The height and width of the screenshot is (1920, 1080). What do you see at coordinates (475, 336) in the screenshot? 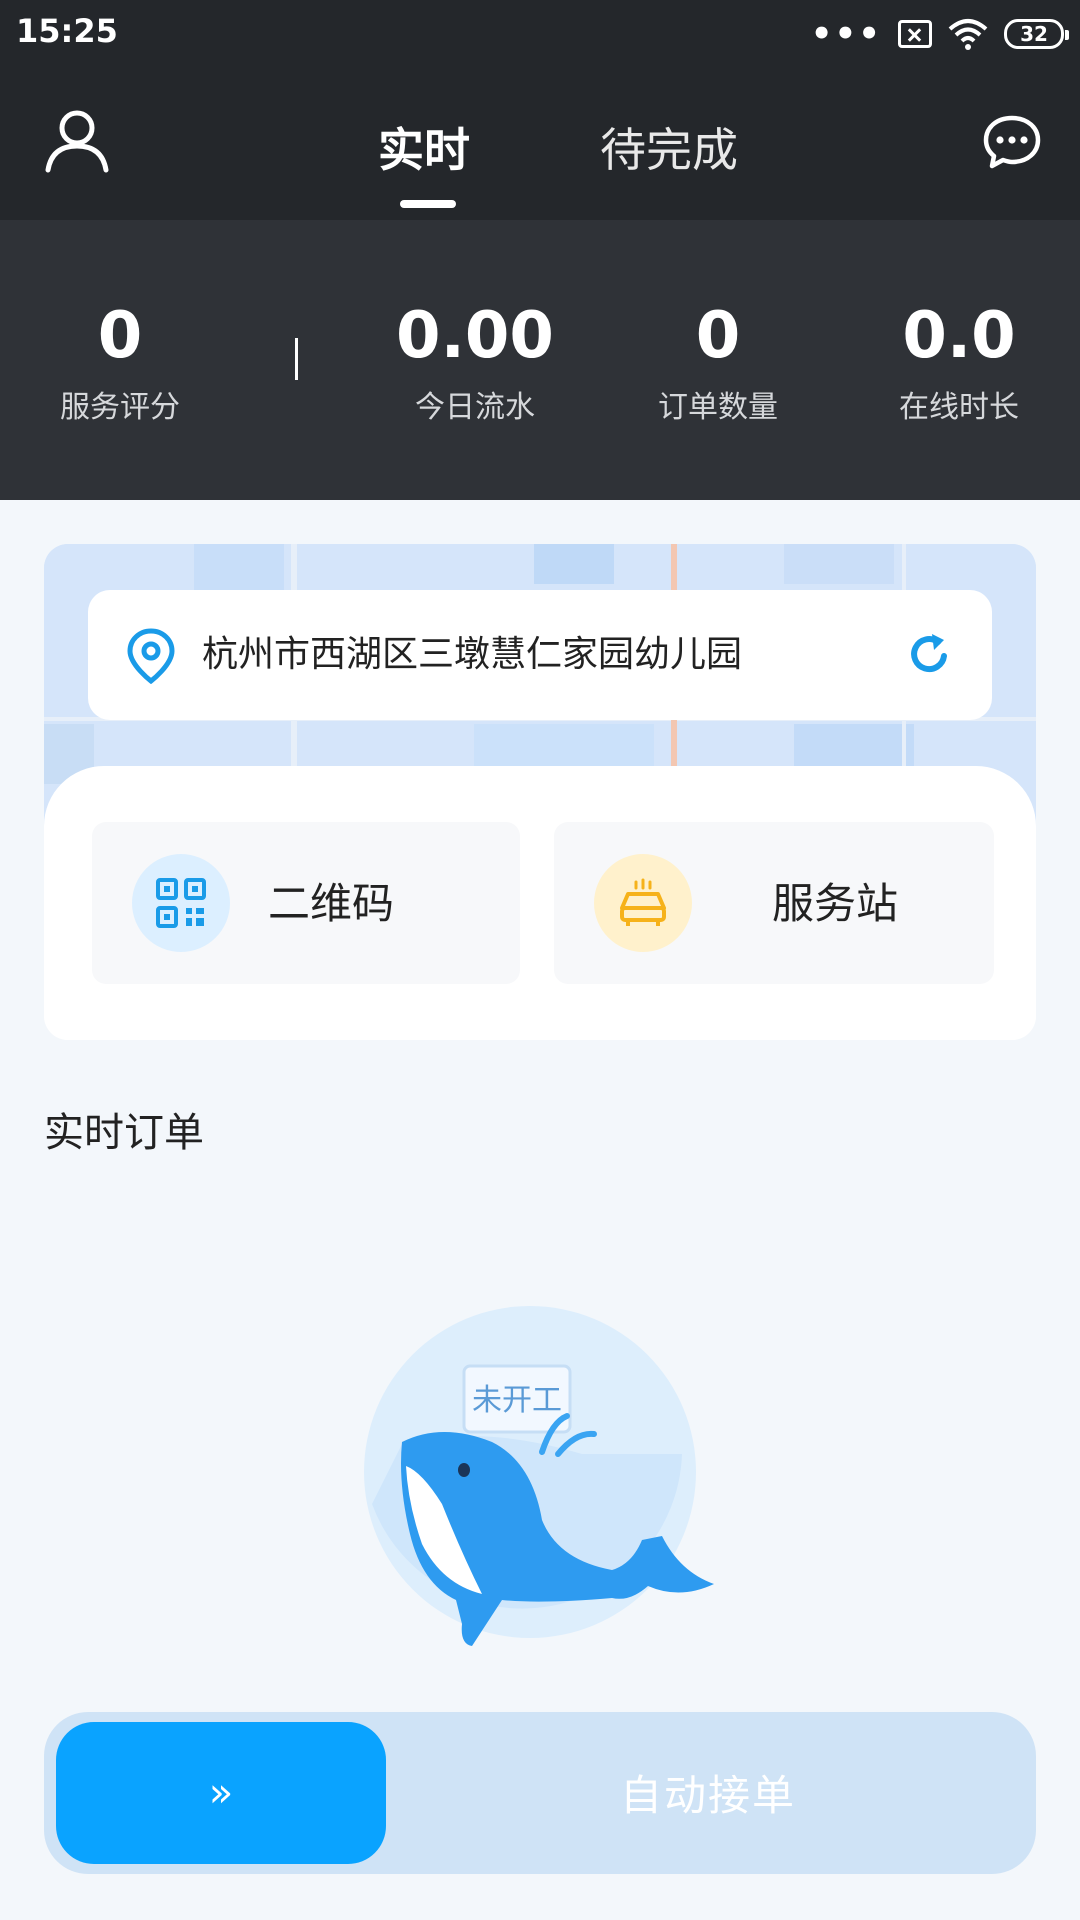
I see `stat-value: 0.00` at bounding box center [475, 336].